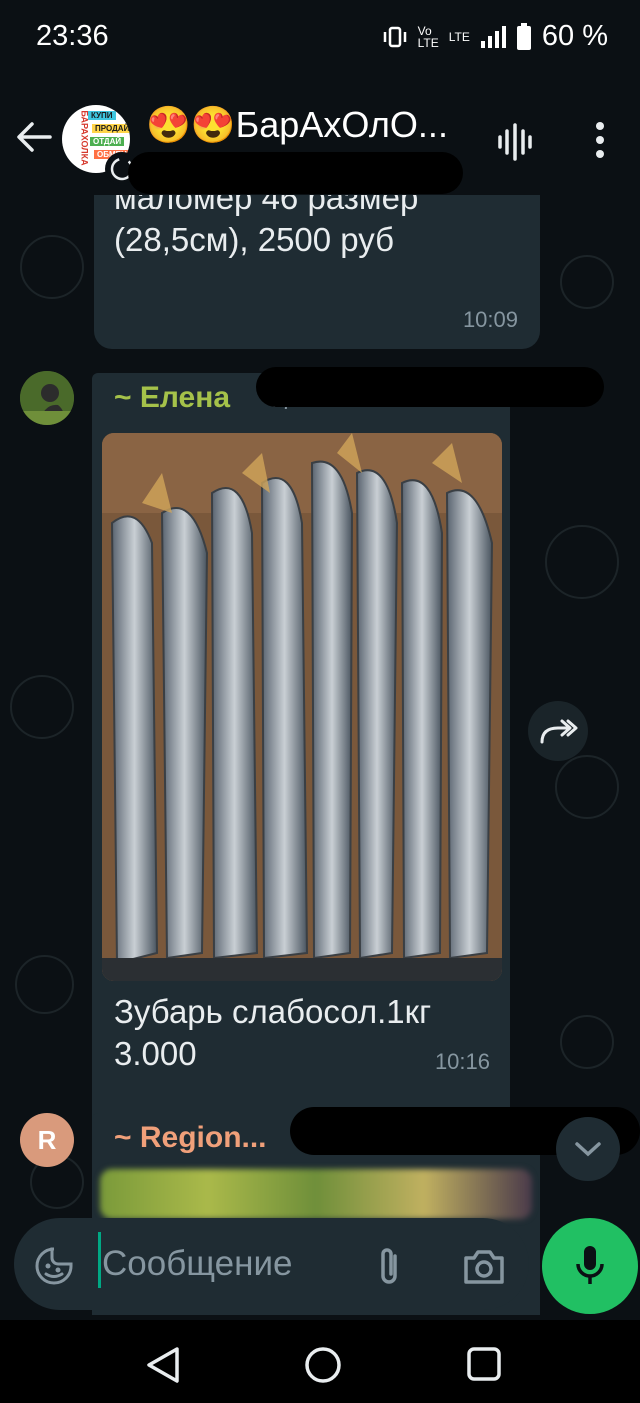 Image resolution: width=640 pixels, height=1403 pixels. Describe the element at coordinates (320, 1265) in the screenshot. I see `message-composer: Сообщение` at that location.